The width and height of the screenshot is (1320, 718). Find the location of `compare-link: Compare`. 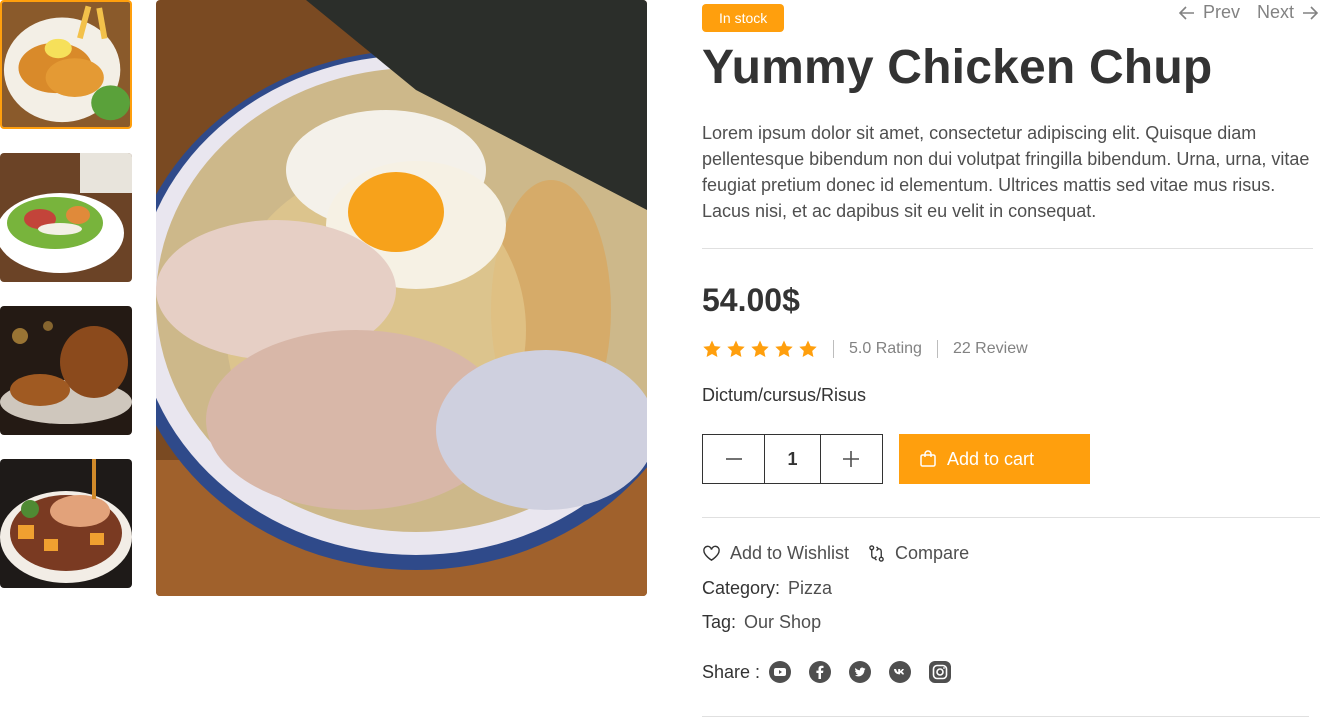

compare-link: Compare is located at coordinates (918, 553).